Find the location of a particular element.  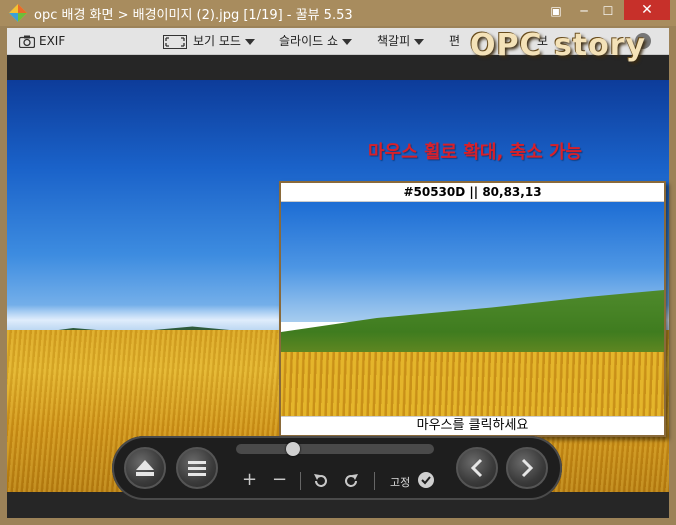

edit-label: 편 is located at coordinates (455, 41).